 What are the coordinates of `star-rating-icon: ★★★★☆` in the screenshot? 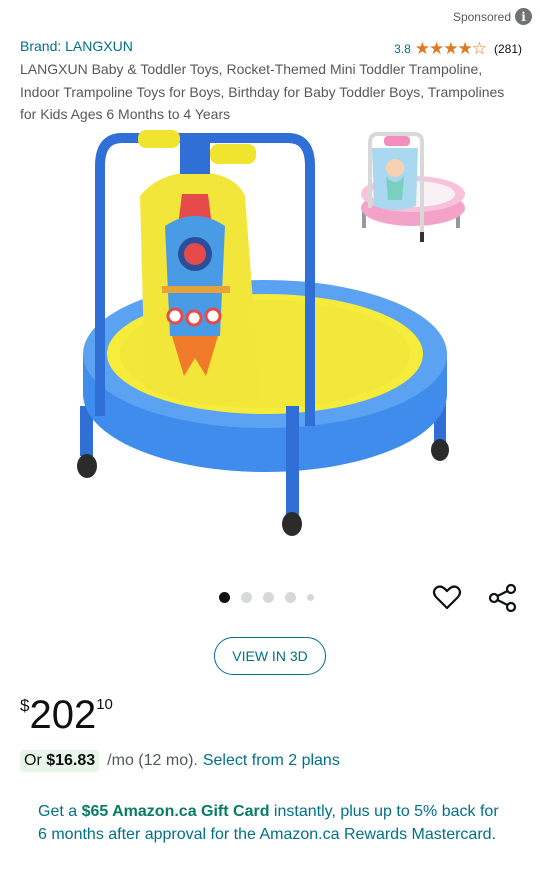 It's located at (450, 48).